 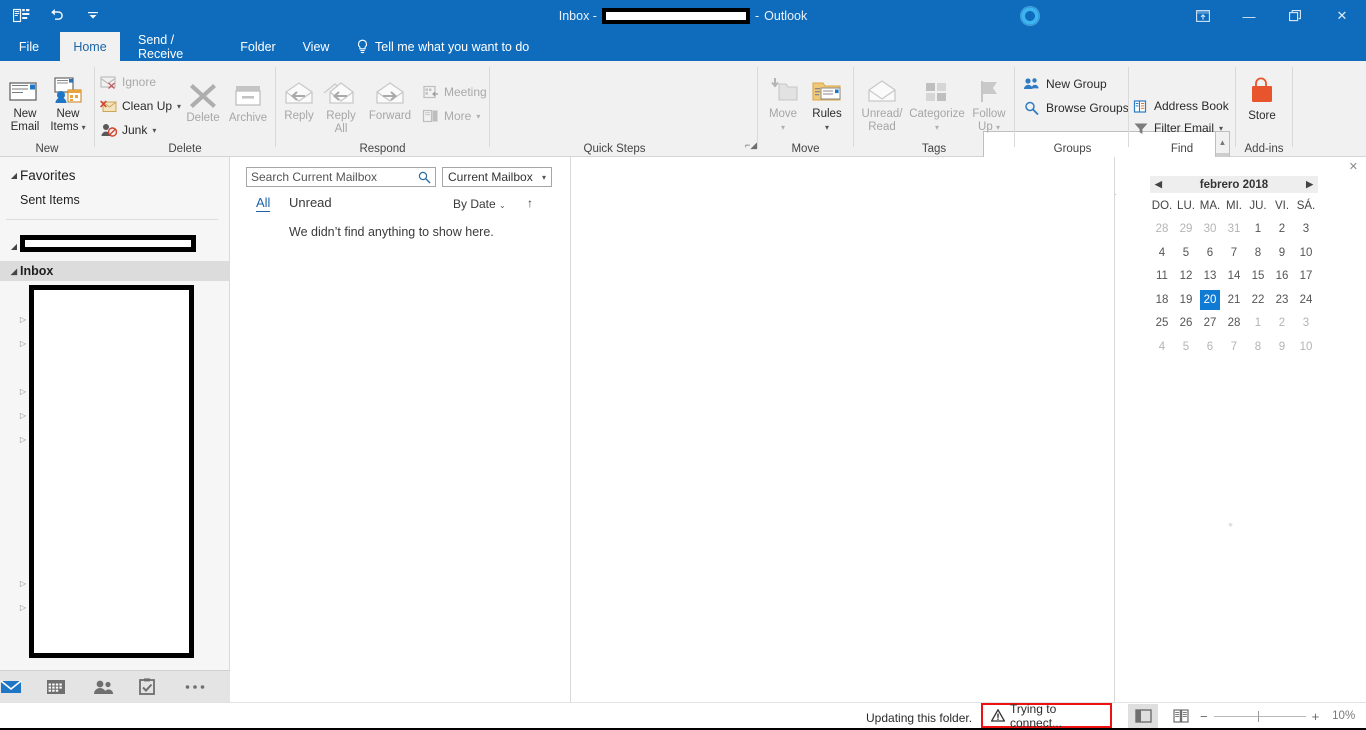 I want to click on zoom-out-button: −, so click(x=1204, y=716).